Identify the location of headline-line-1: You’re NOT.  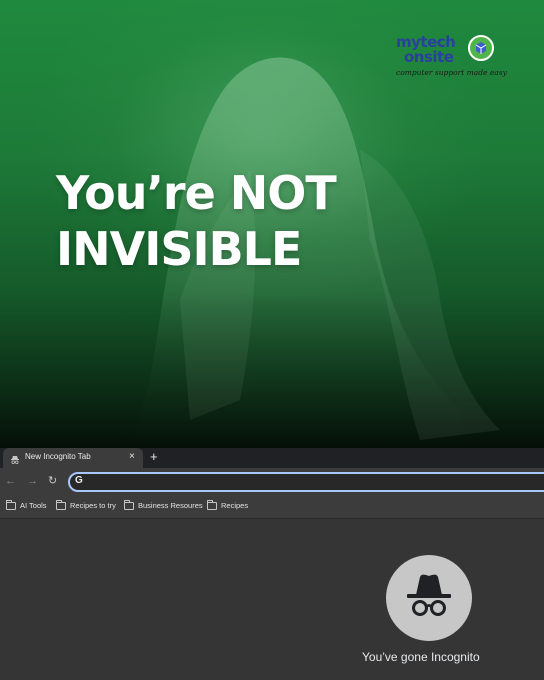
(196, 193).